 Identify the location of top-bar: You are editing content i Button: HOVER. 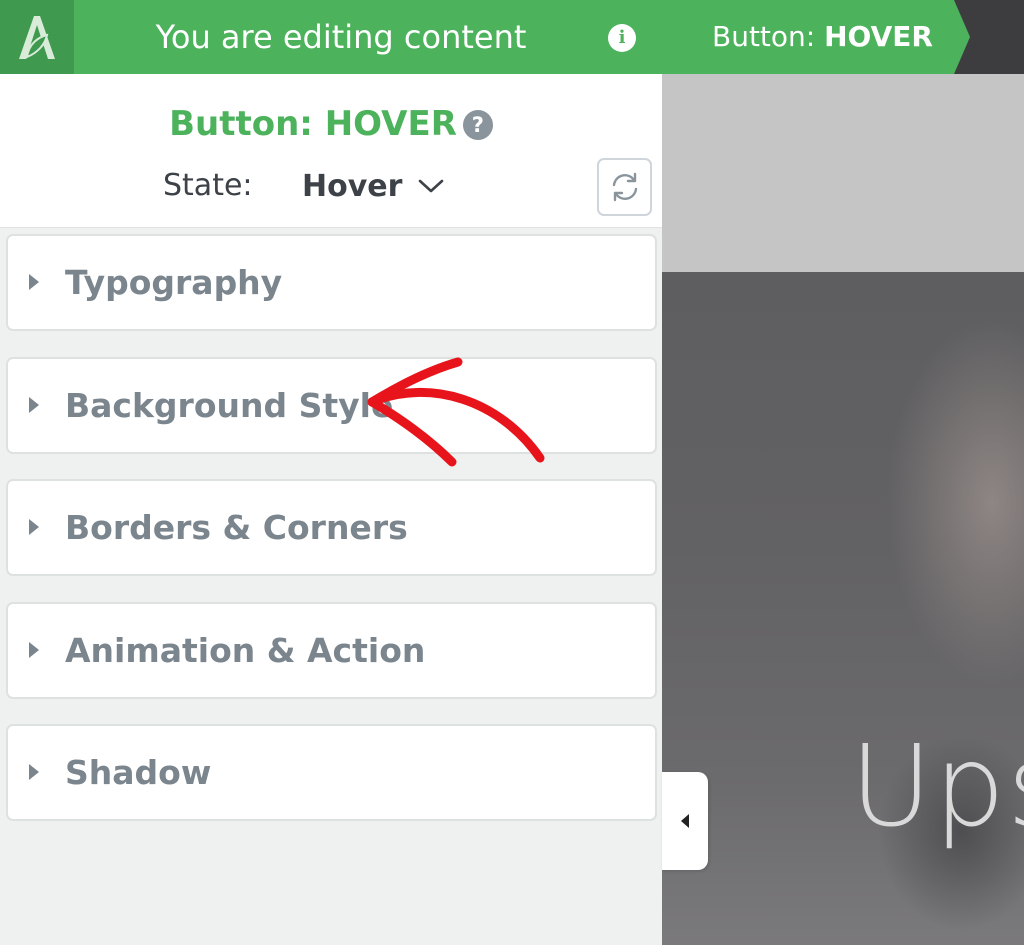
(512, 37).